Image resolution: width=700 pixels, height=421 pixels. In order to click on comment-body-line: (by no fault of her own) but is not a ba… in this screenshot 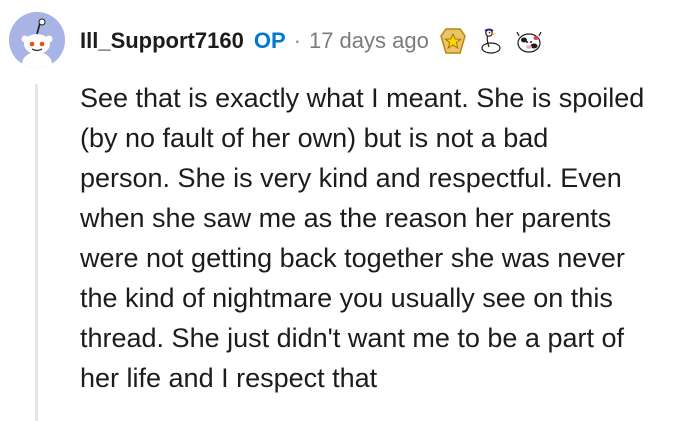, I will do `click(314, 138)`.